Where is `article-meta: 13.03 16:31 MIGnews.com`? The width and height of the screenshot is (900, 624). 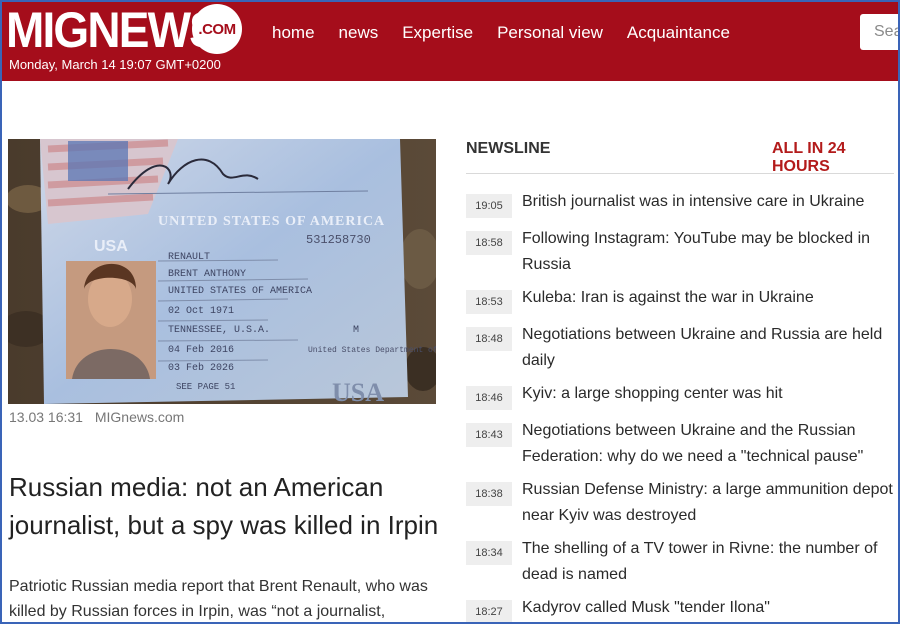 article-meta: 13.03 16:31 MIGnews.com is located at coordinates (100, 417).